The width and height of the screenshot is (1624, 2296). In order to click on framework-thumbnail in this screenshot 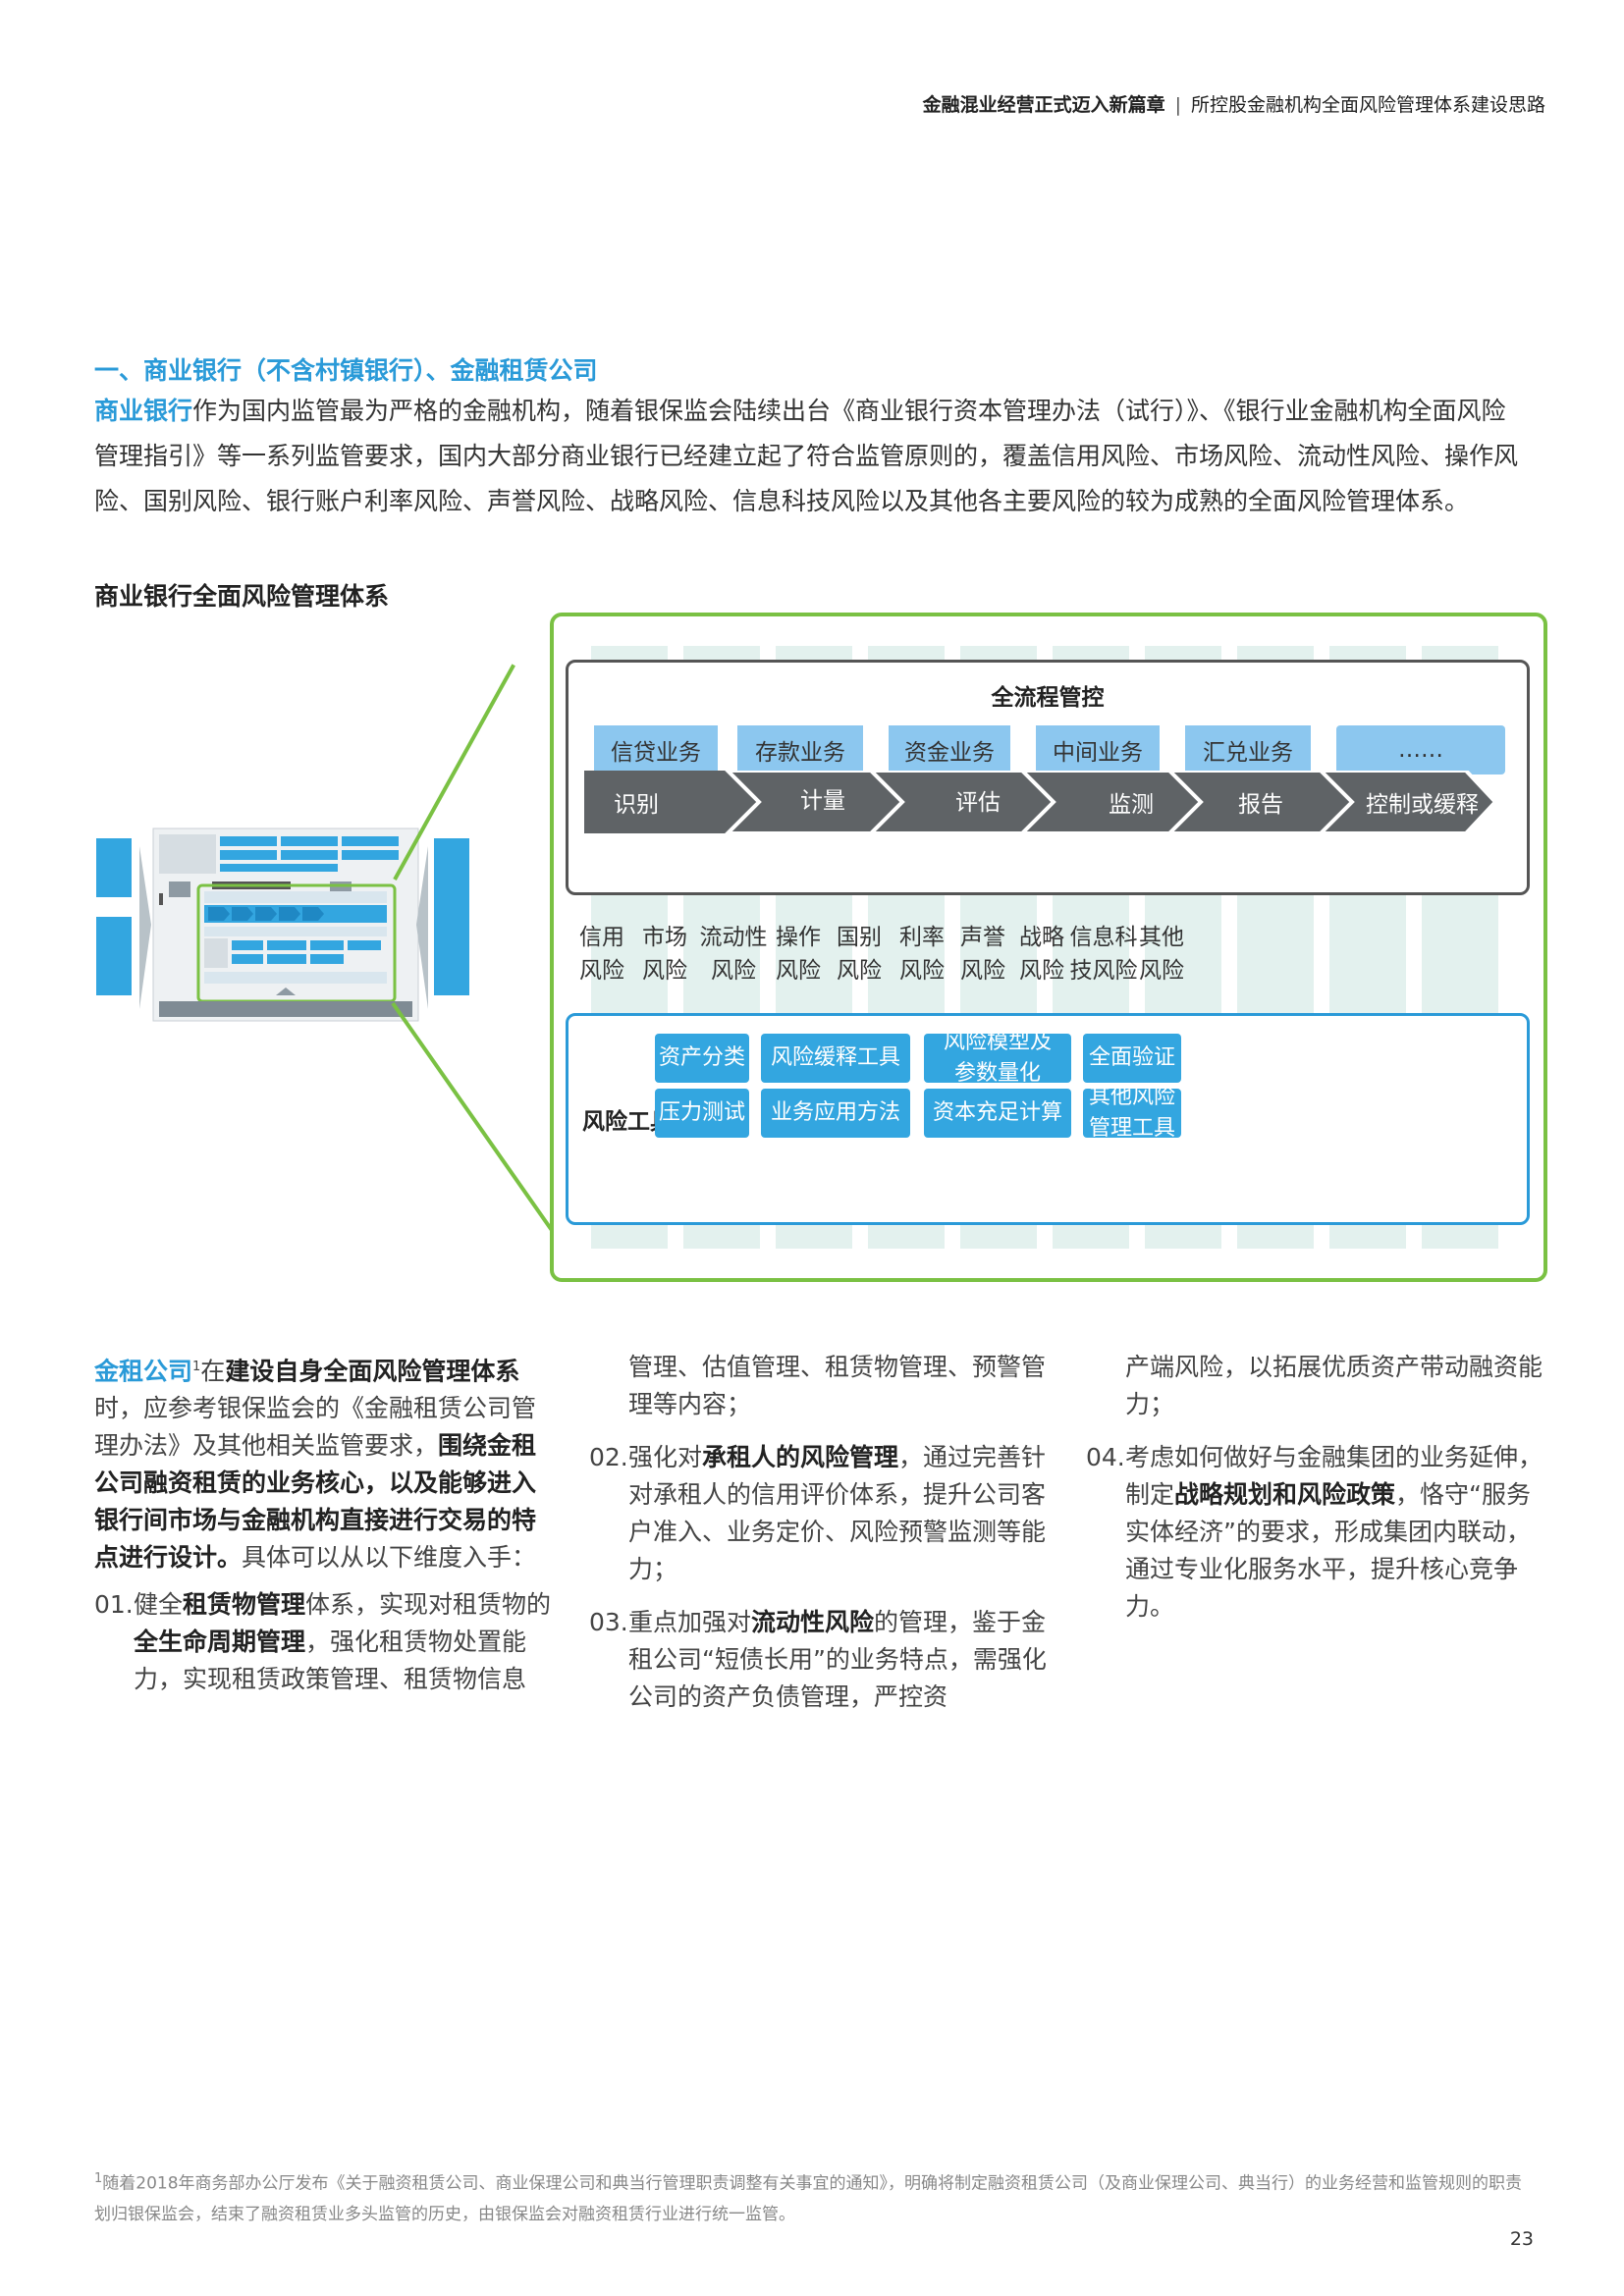, I will do `click(283, 926)`.